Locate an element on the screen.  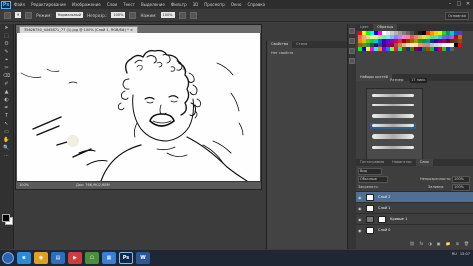
maximize-button: □ is located at coordinates (459, 4).